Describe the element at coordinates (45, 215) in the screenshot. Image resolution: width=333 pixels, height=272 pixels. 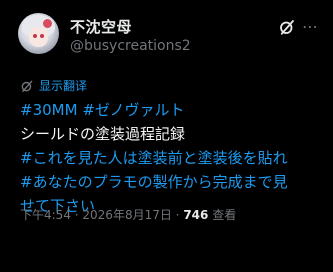
I see `post-time: 下午4:54` at that location.